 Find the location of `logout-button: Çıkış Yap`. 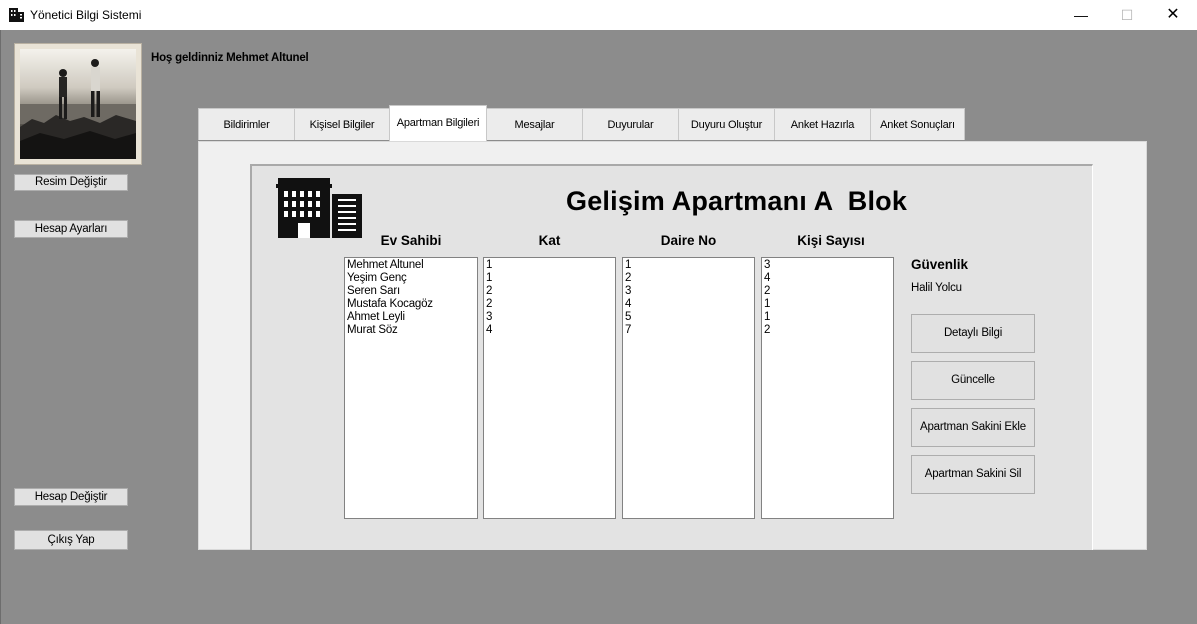

logout-button: Çıkış Yap is located at coordinates (71, 540).